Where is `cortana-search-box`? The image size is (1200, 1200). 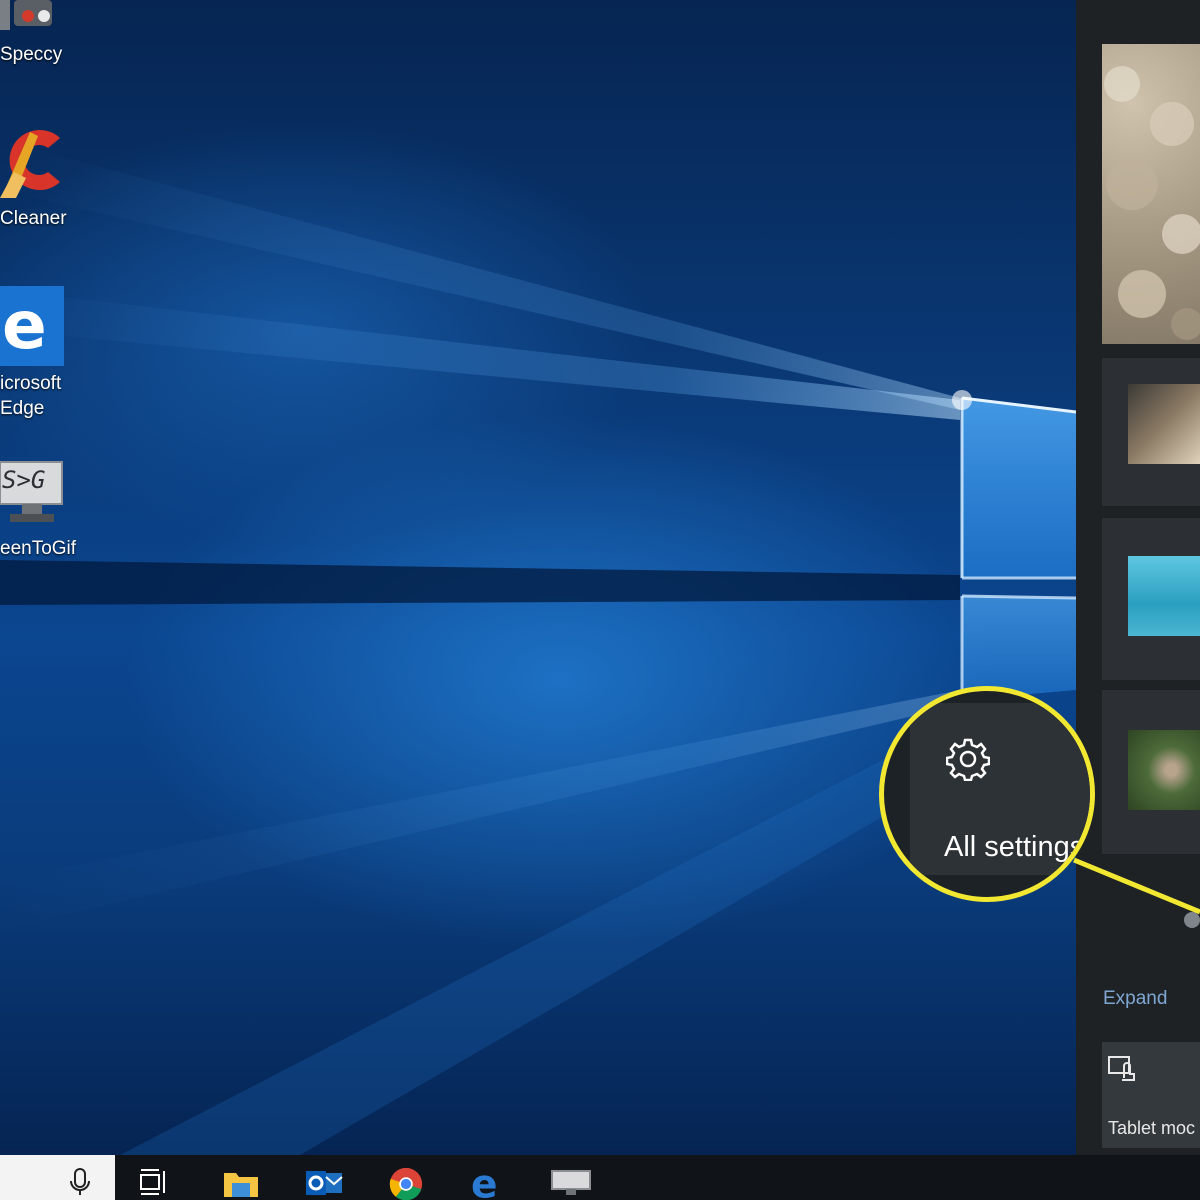 cortana-search-box is located at coordinates (57, 1177).